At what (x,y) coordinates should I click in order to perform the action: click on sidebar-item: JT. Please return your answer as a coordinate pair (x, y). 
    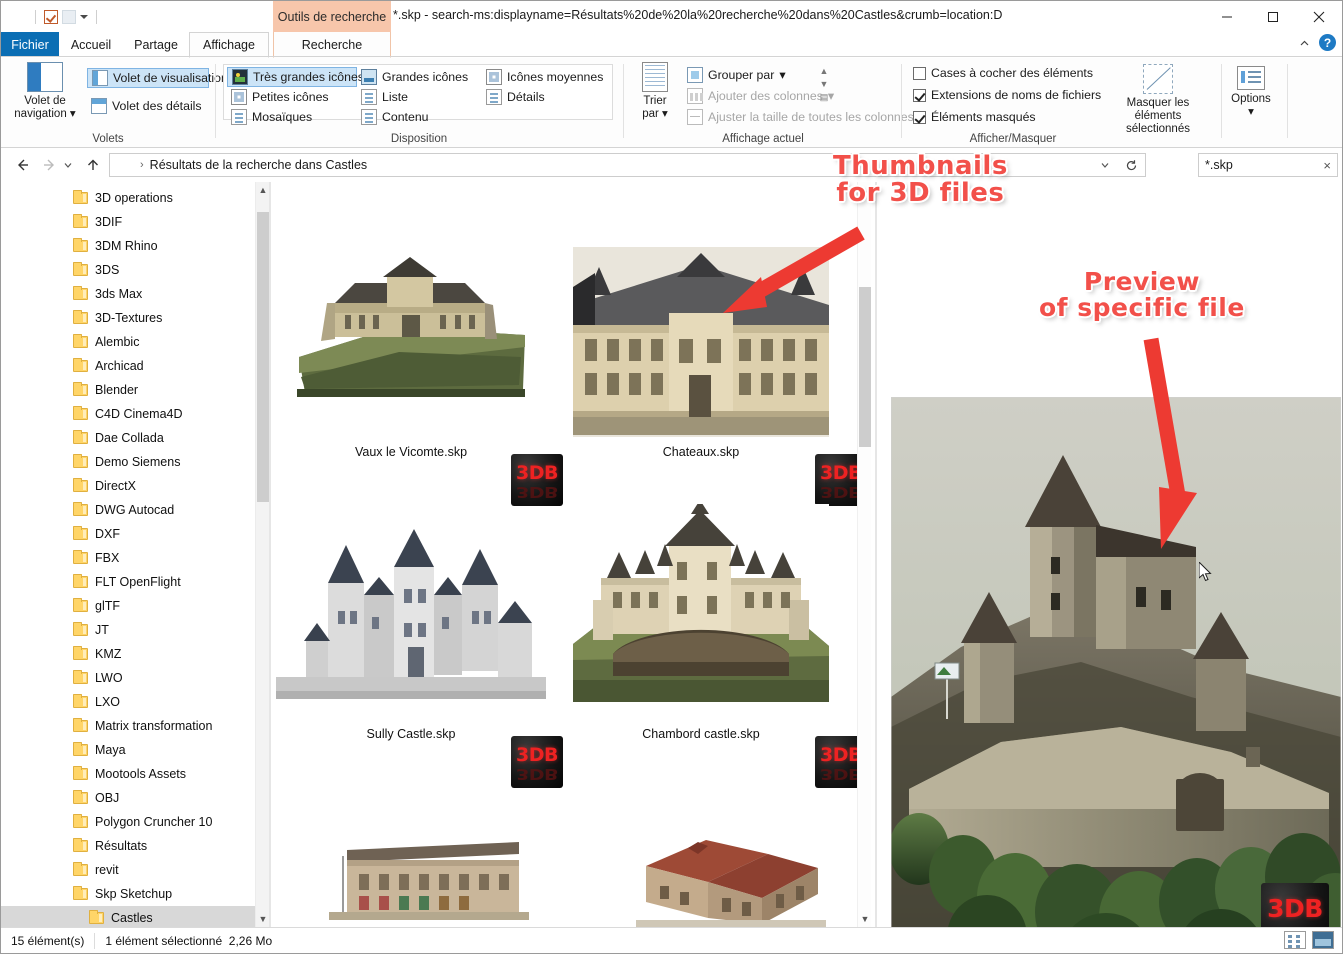
    Looking at the image, I should click on (135, 630).